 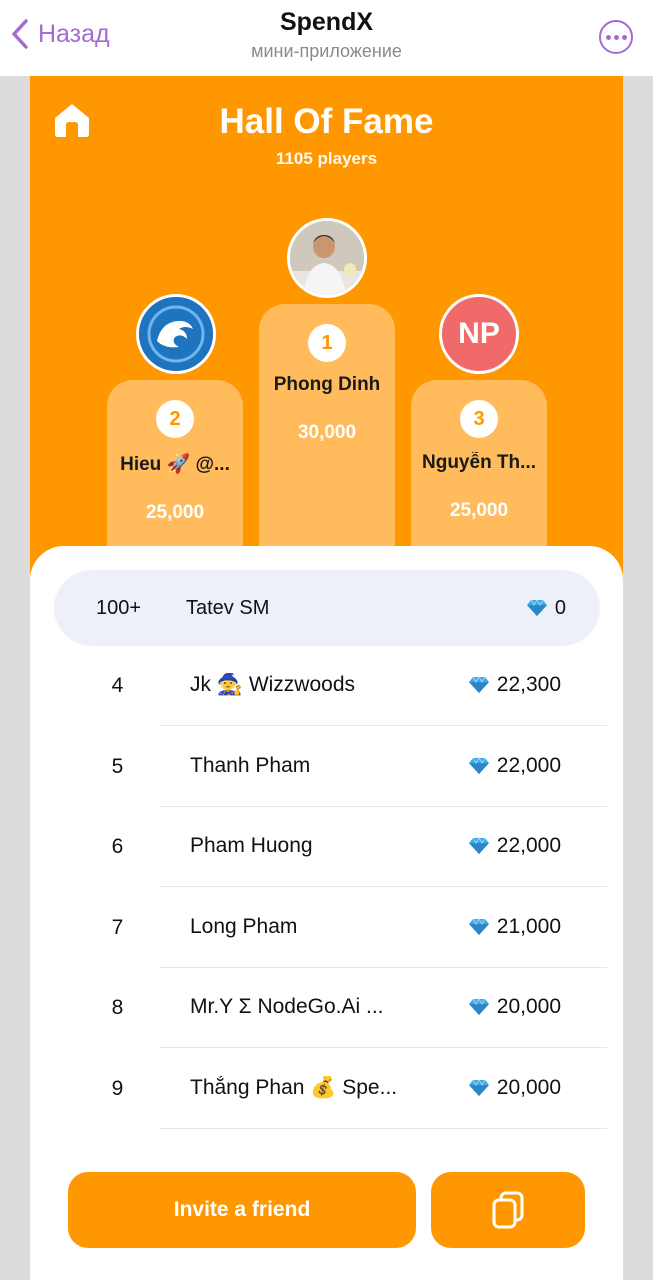 I want to click on mini-app-header: Назад SpendX мини-приложение, so click(x=326, y=38).